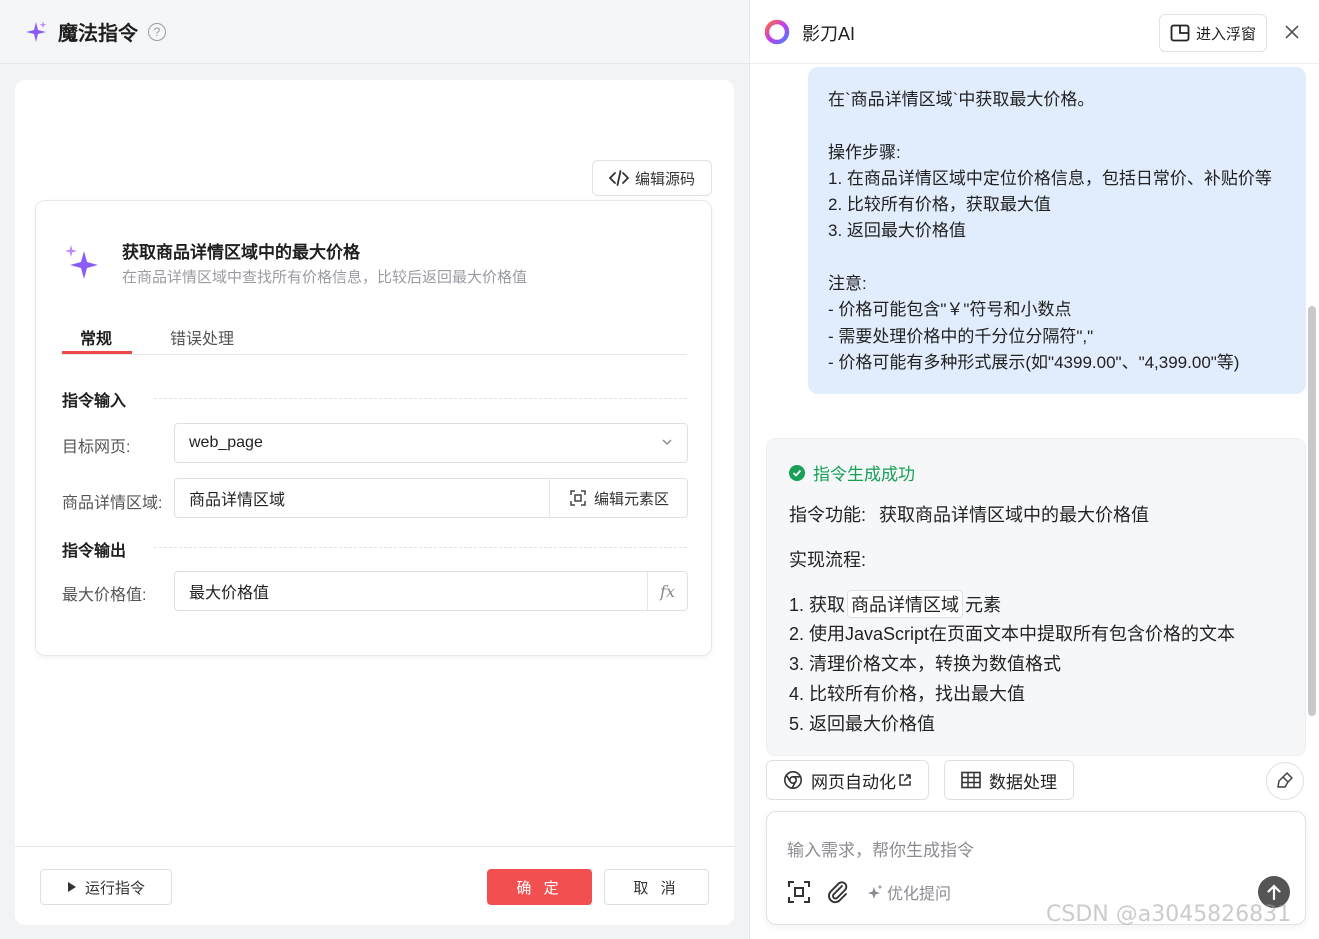 The width and height of the screenshot is (1319, 939). Describe the element at coordinates (94, 551) in the screenshot. I see `output-section-title: 指令输出` at that location.